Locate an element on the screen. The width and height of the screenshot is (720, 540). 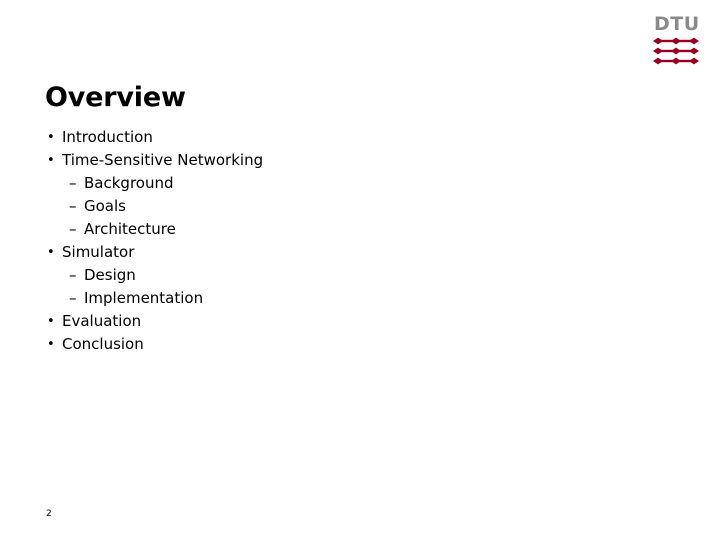
dtu-logo-mark-icon is located at coordinates (676, 52).